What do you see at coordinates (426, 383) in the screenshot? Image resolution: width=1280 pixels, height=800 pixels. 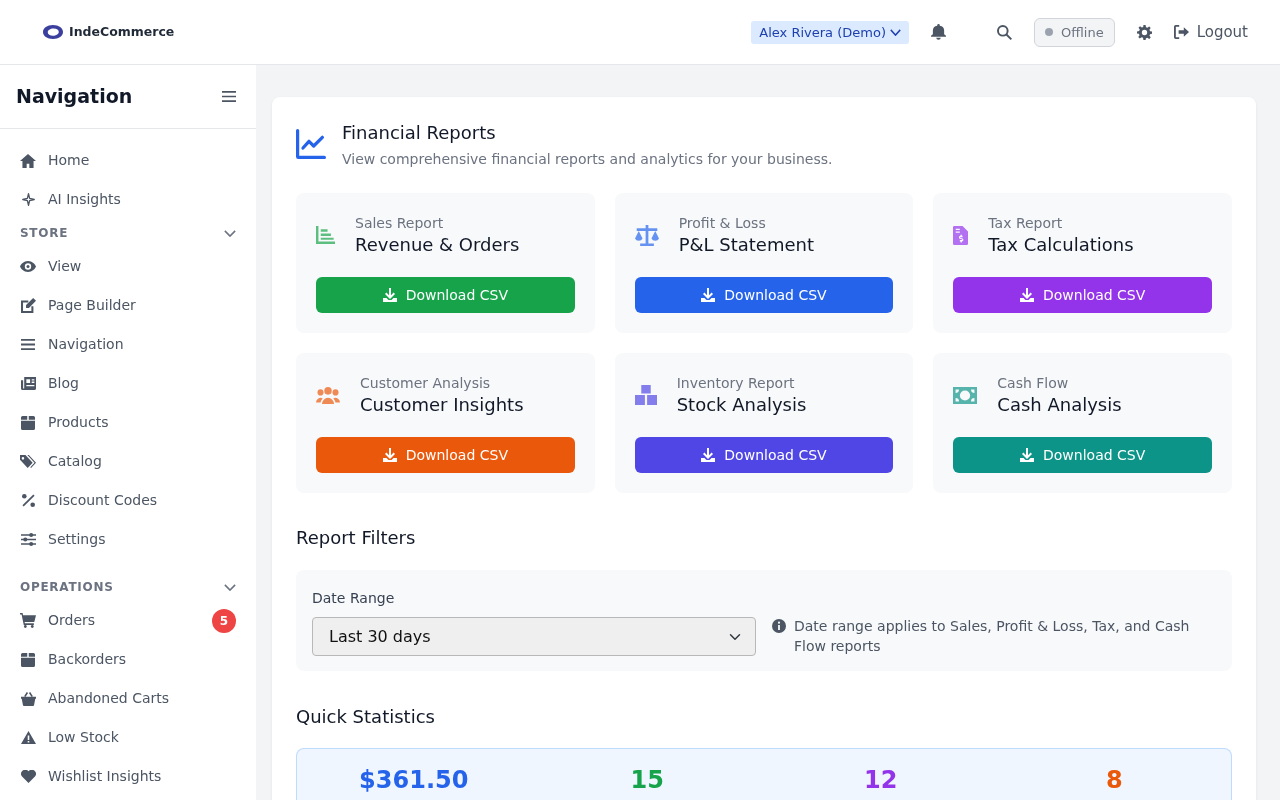 I see `report-category: Customer Analysis` at bounding box center [426, 383].